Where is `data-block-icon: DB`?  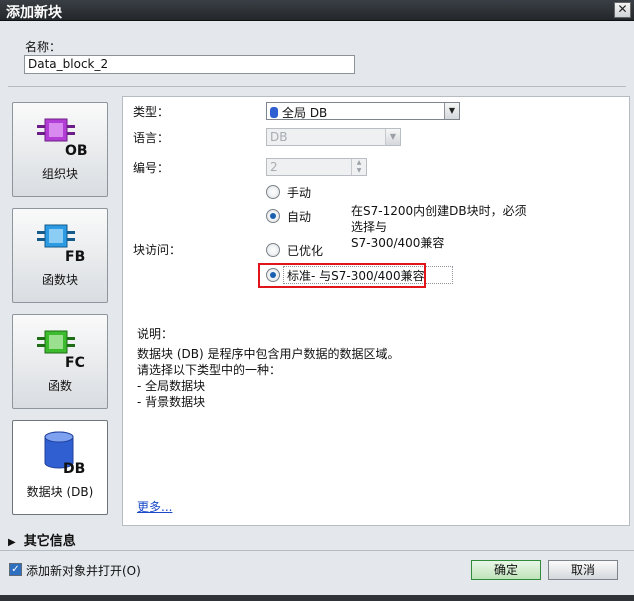
data-block-icon: DB is located at coordinates (64, 453).